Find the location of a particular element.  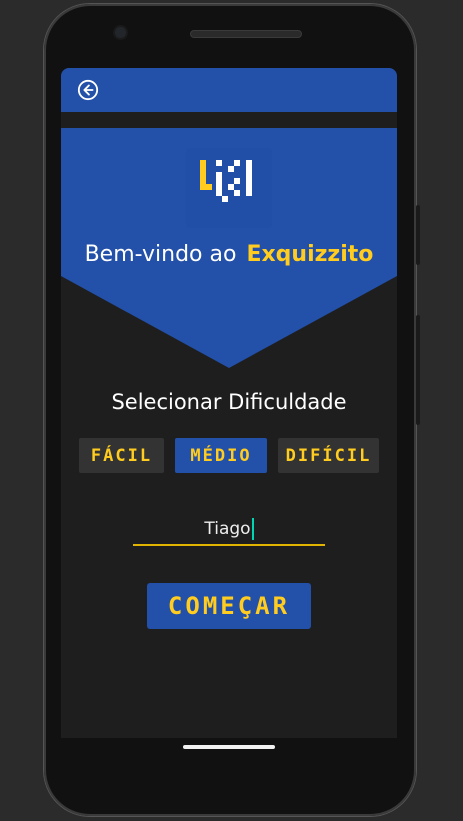

app-bar is located at coordinates (229, 90).